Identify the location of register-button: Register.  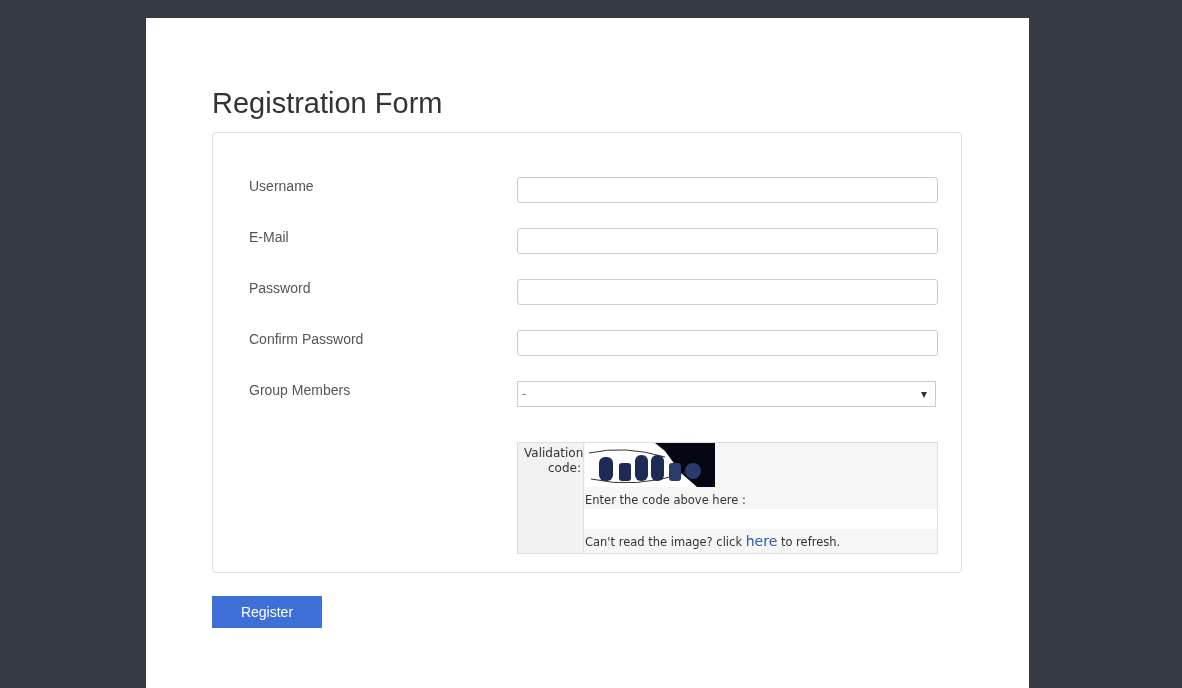
(267, 612).